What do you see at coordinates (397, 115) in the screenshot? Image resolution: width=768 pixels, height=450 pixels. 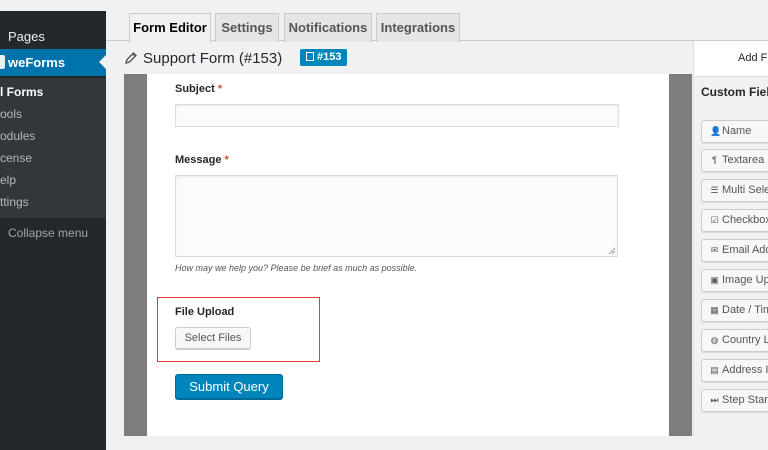 I see `subject-input` at bounding box center [397, 115].